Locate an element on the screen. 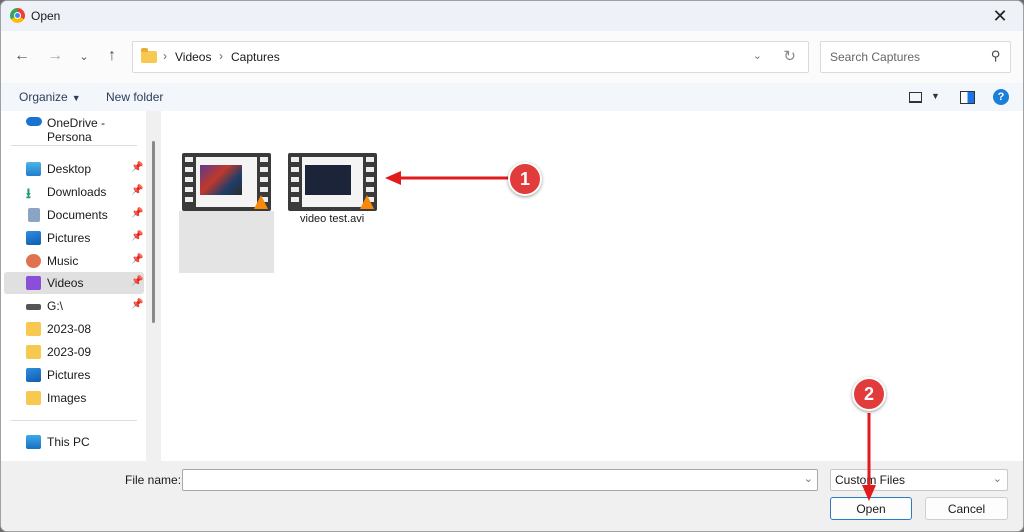 This screenshot has height=532, width=1024. view-dropdown-icon: ▼ is located at coordinates (935, 96).